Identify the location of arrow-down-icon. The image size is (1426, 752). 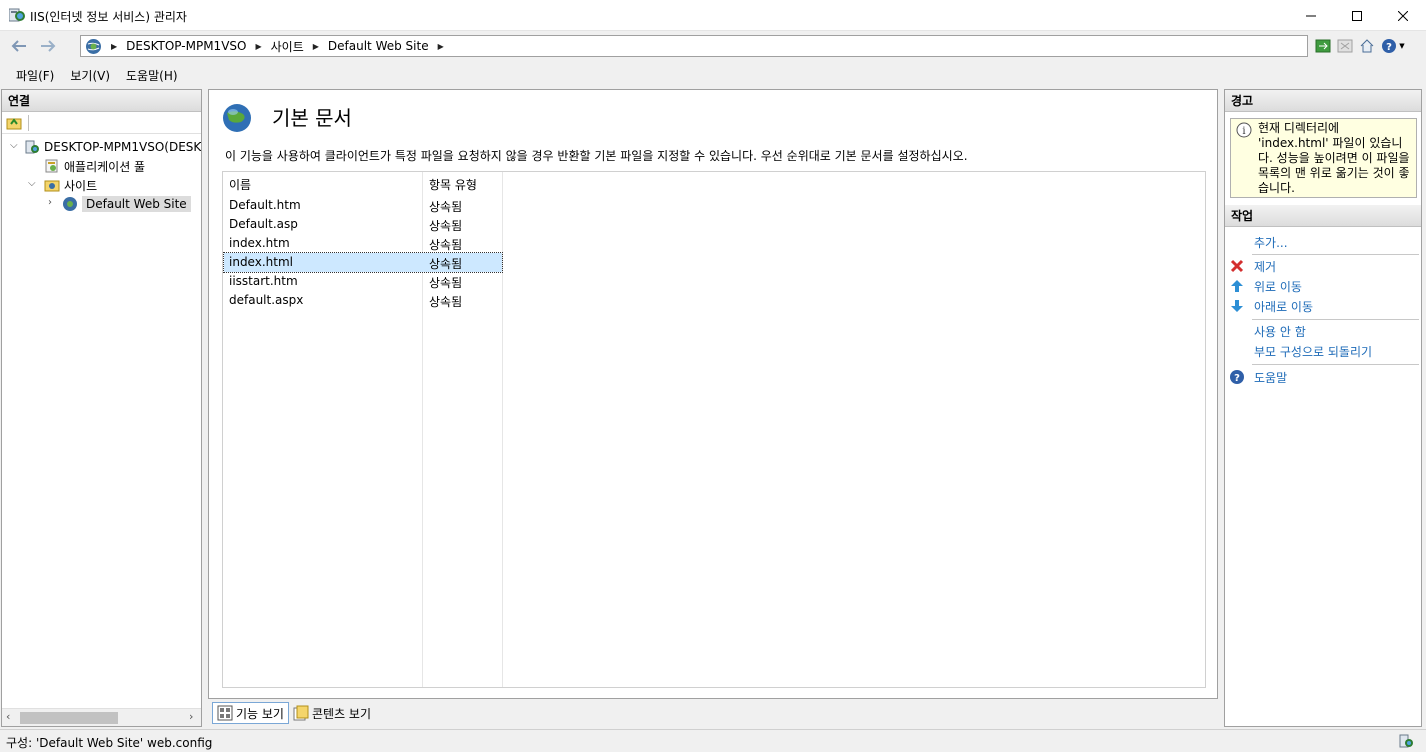
(1237, 306).